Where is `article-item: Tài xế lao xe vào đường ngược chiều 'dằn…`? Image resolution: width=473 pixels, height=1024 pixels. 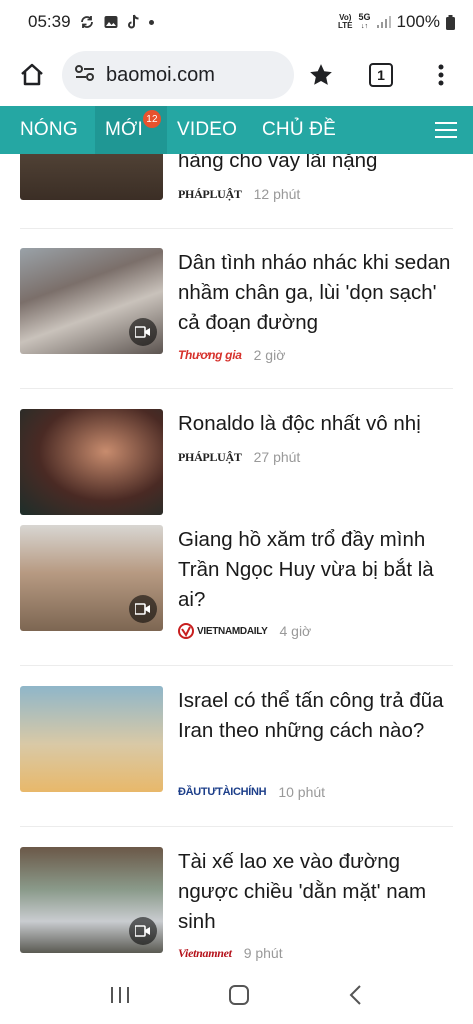 article-item: Tài xế lao xe vào đường ngược chiều 'dằn… is located at coordinates (236, 908).